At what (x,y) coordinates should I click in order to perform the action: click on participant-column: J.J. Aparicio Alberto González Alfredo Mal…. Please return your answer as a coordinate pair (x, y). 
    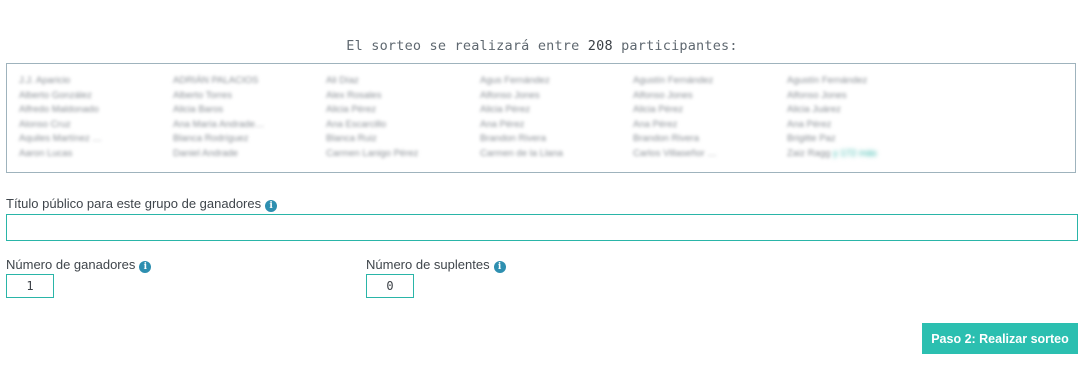
    Looking at the image, I should click on (94, 117).